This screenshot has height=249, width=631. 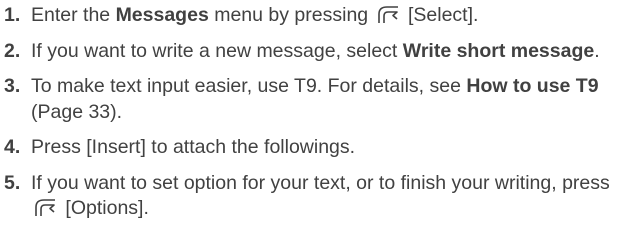 What do you see at coordinates (107, 208) in the screenshot?
I see `key-label-options: [Options].` at bounding box center [107, 208].